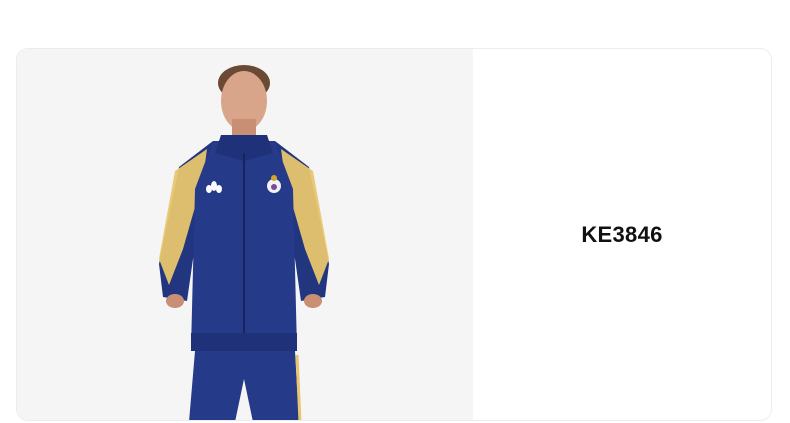 This screenshot has width=790, height=423. Describe the element at coordinates (244, 342) in the screenshot. I see `jacket-waistband` at that location.